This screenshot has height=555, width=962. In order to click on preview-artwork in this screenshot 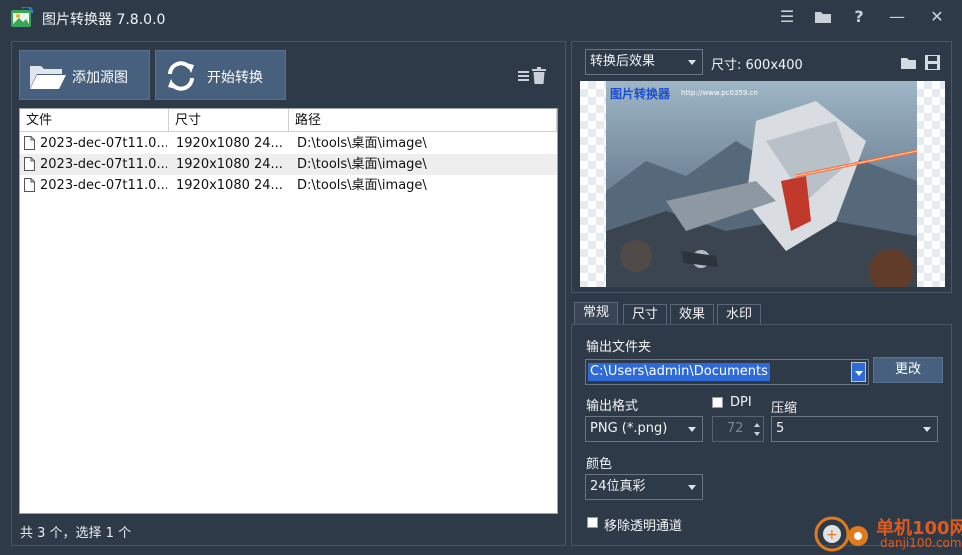, I will do `click(761, 184)`.